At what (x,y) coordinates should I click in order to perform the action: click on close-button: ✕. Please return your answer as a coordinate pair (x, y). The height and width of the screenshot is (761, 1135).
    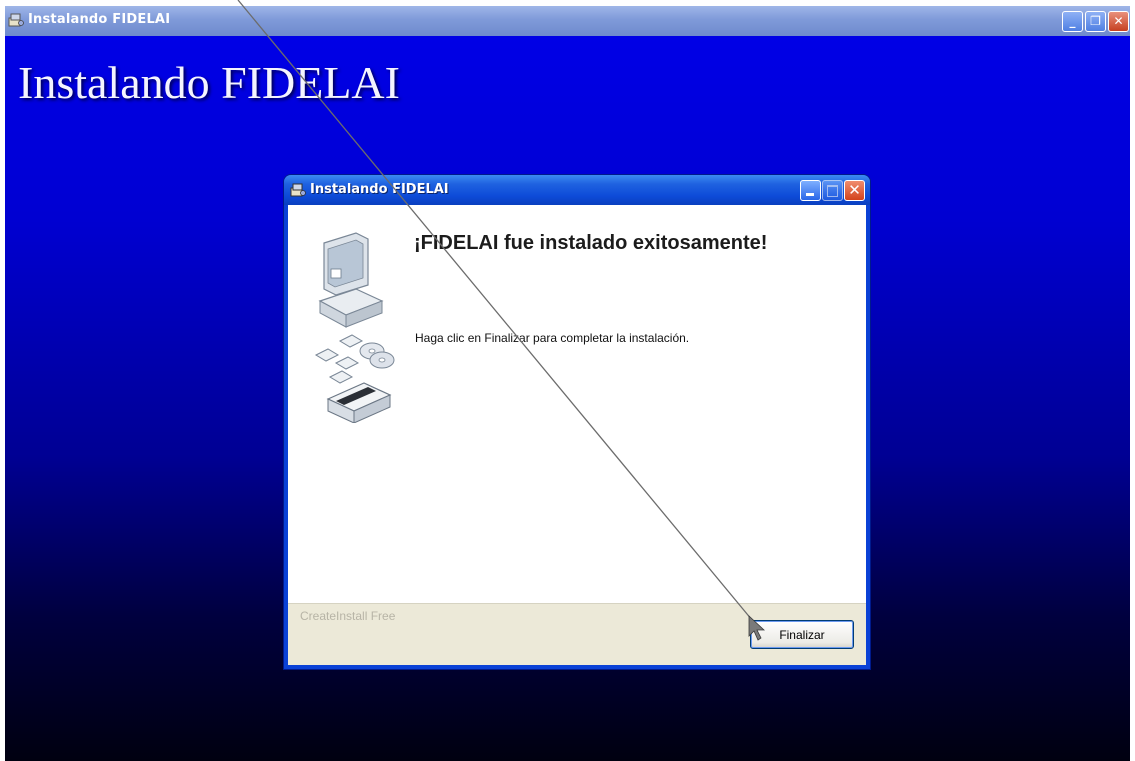
    Looking at the image, I should click on (1118, 21).